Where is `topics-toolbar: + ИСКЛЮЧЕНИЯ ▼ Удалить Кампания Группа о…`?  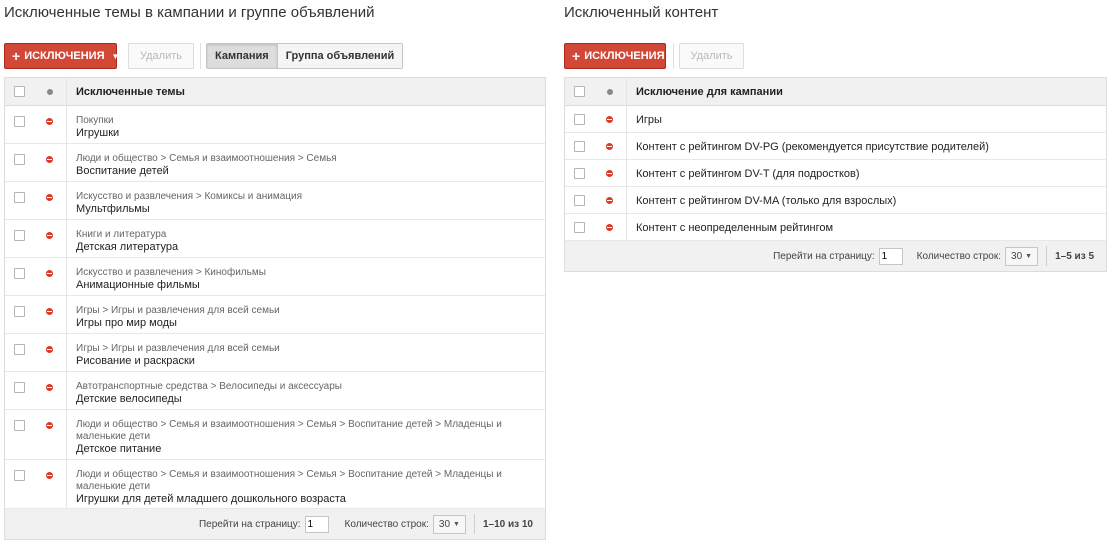
topics-toolbar: + ИСКЛЮЧЕНИЯ ▼ Удалить Кампания Группа о… is located at coordinates (275, 60).